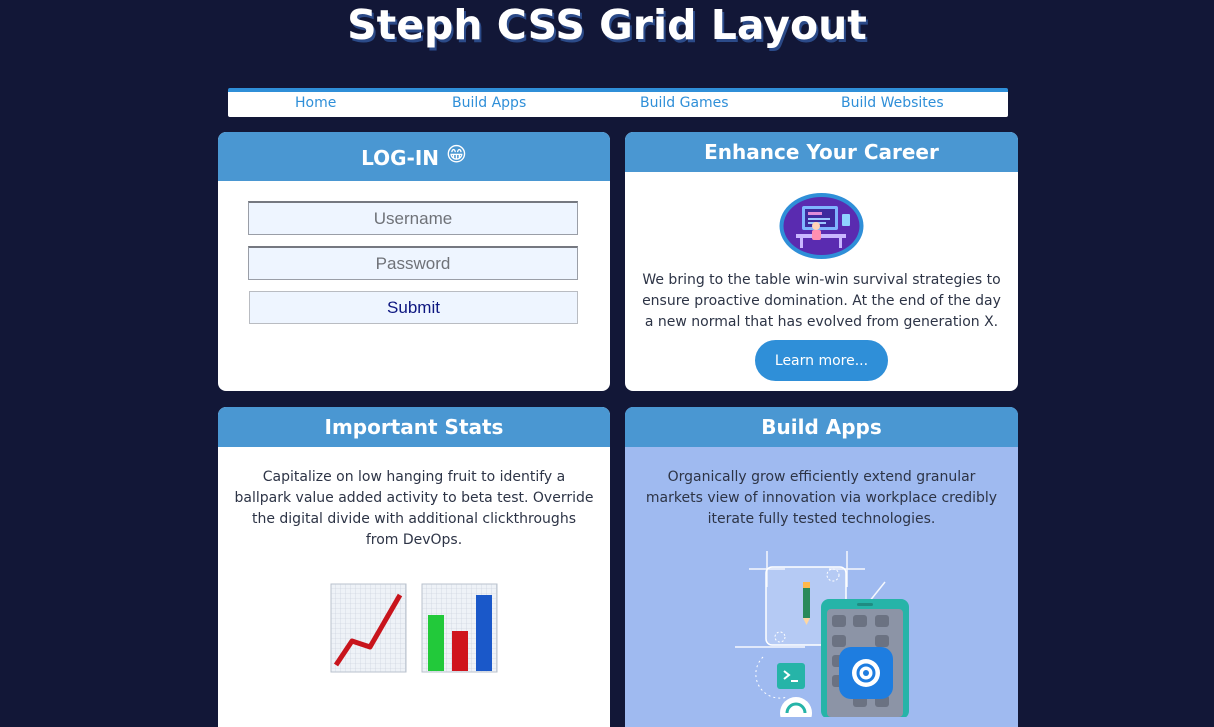 The image size is (1214, 727). I want to click on chart-increasing-icon, so click(368, 628).